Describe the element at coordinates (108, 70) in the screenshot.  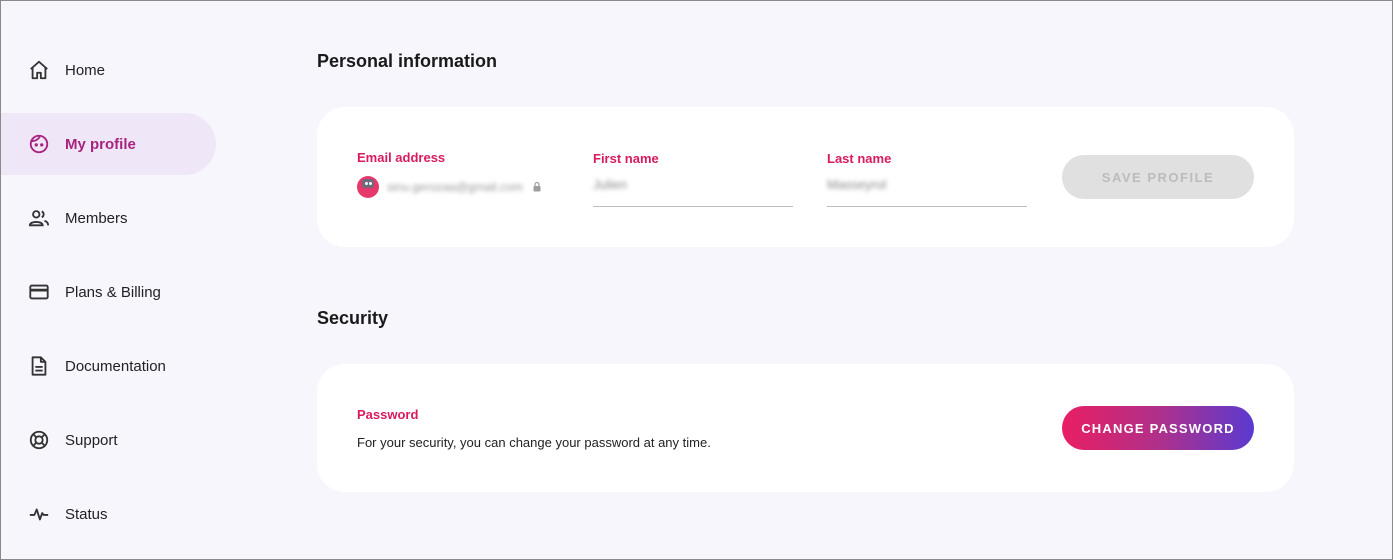
I see `sidebar-item-home: Home` at that location.